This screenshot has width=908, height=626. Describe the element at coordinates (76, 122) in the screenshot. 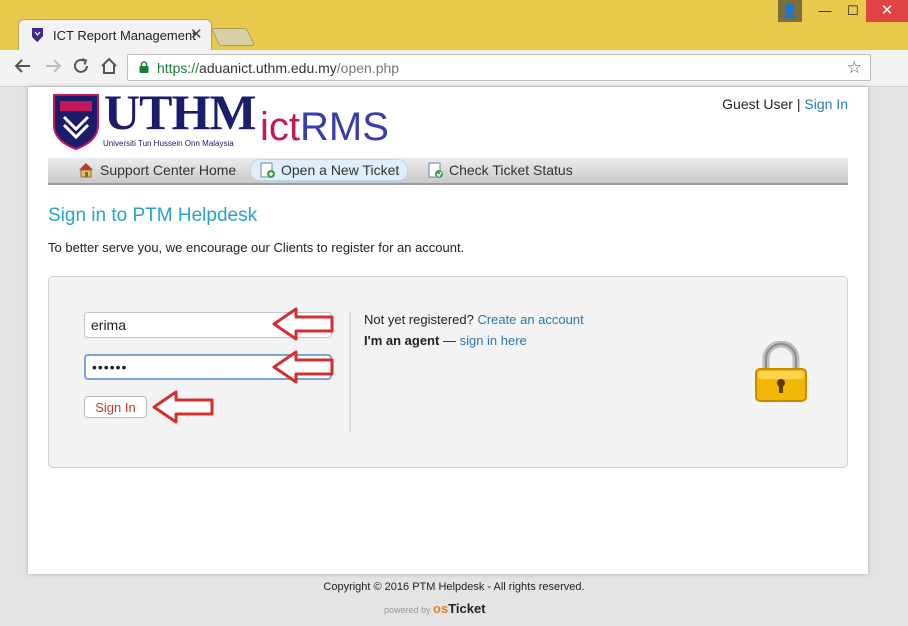

I see `uthm-seal-icon` at that location.